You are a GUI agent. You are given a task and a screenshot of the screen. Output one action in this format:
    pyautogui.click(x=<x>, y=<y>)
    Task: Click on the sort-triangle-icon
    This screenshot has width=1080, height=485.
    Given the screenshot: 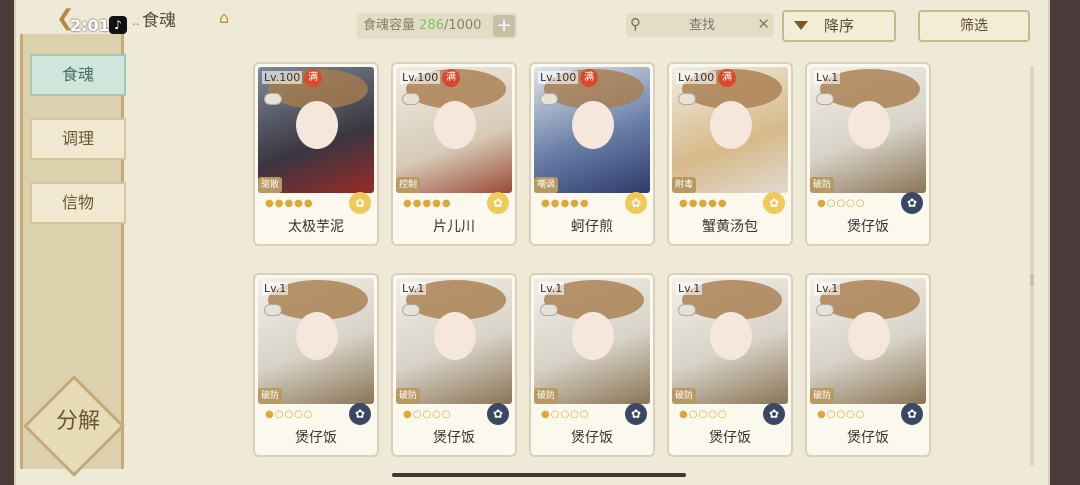 What is the action you would take?
    pyautogui.click(x=801, y=25)
    